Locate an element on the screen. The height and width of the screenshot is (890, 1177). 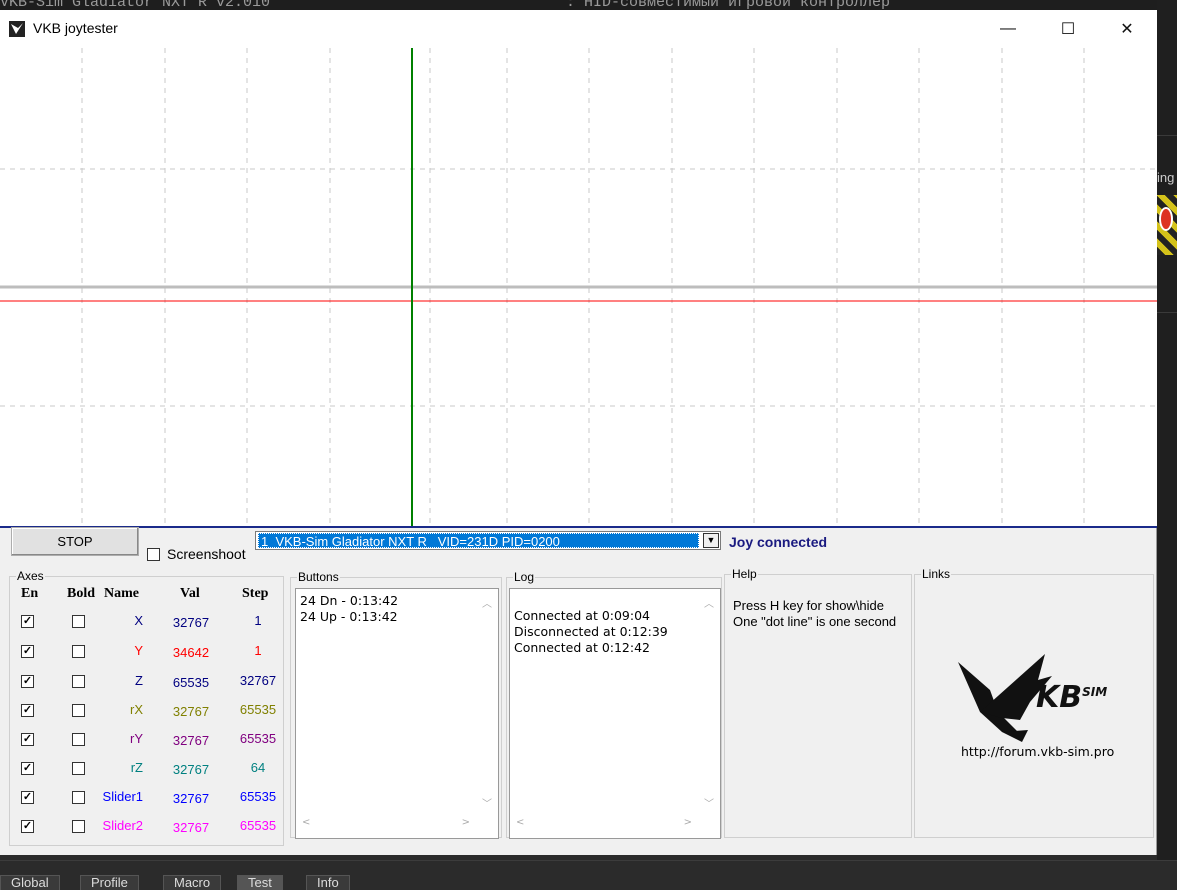
list-item: Disconnected at 0:12:39 is located at coordinates (591, 631).